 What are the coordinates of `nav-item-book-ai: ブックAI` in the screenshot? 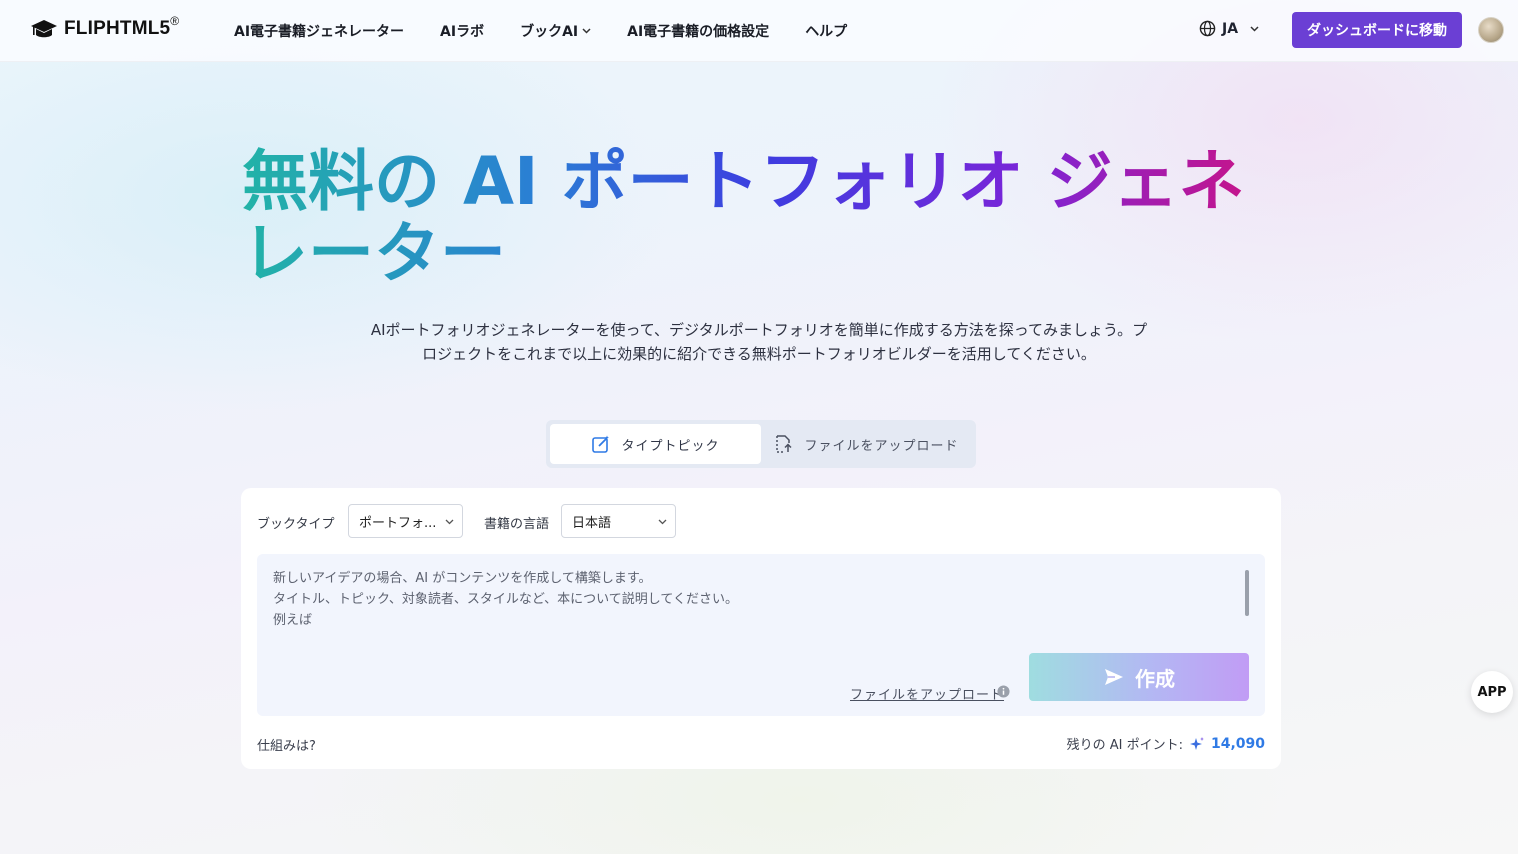 It's located at (555, 31).